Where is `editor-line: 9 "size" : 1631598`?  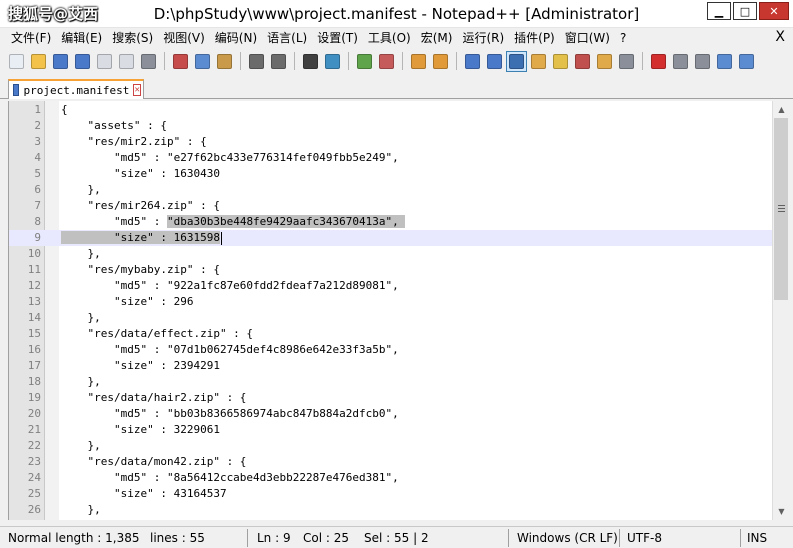
editor-line: 9 "size" : 1631598 is located at coordinates (390, 238).